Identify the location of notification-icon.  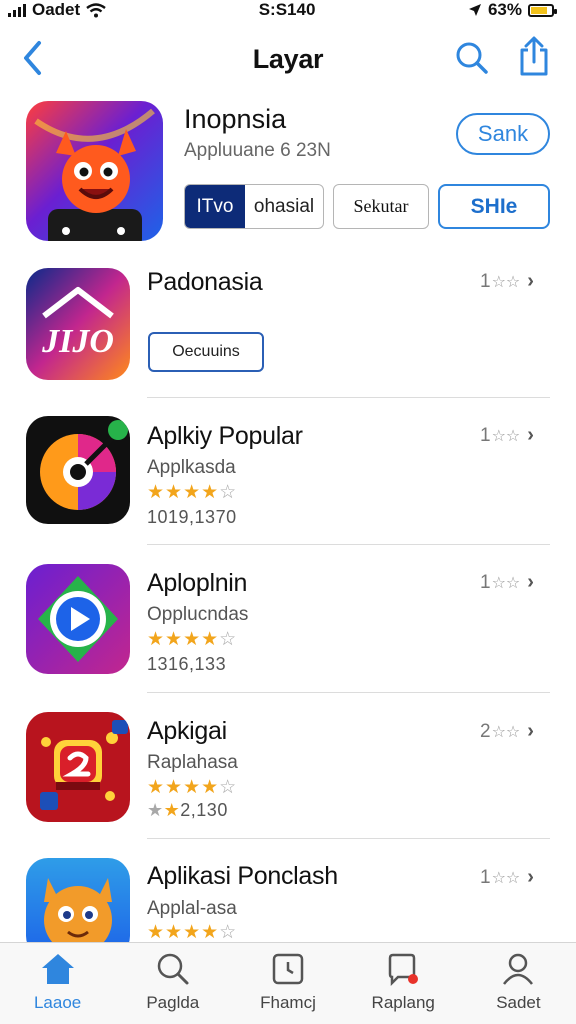
(403, 969).